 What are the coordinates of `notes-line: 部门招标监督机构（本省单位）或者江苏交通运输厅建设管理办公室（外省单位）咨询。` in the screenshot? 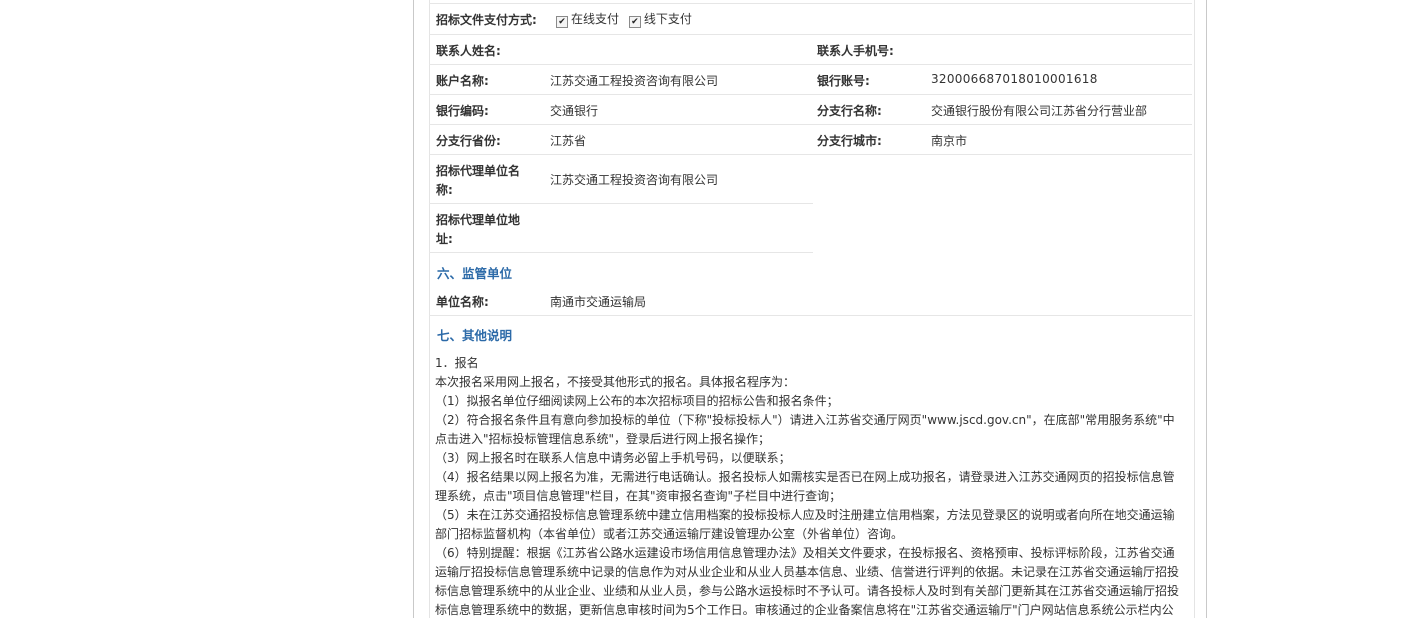 It's located at (669, 534).